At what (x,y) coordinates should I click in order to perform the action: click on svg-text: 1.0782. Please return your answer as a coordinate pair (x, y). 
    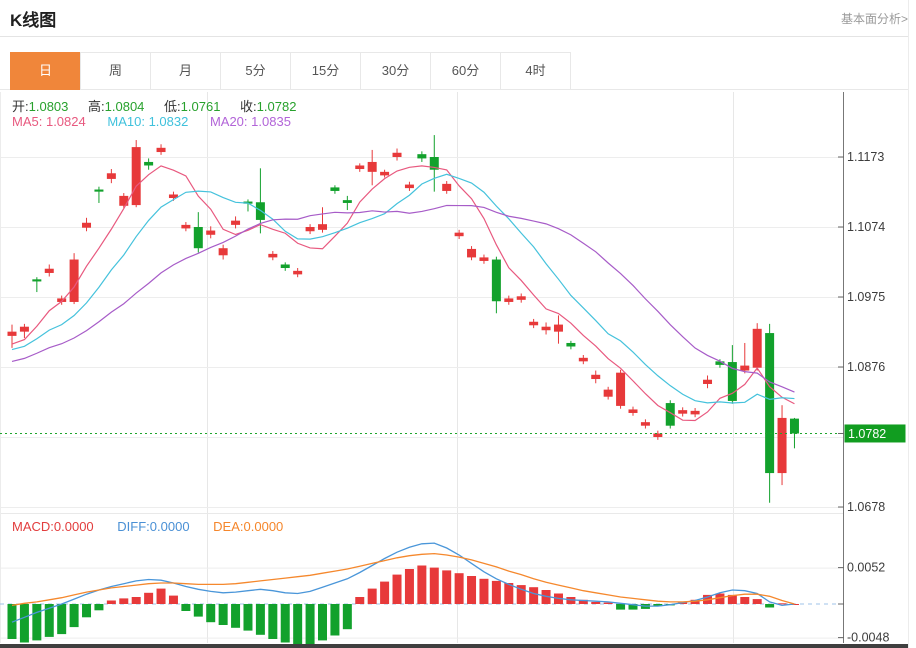
    Looking at the image, I should click on (867, 434).